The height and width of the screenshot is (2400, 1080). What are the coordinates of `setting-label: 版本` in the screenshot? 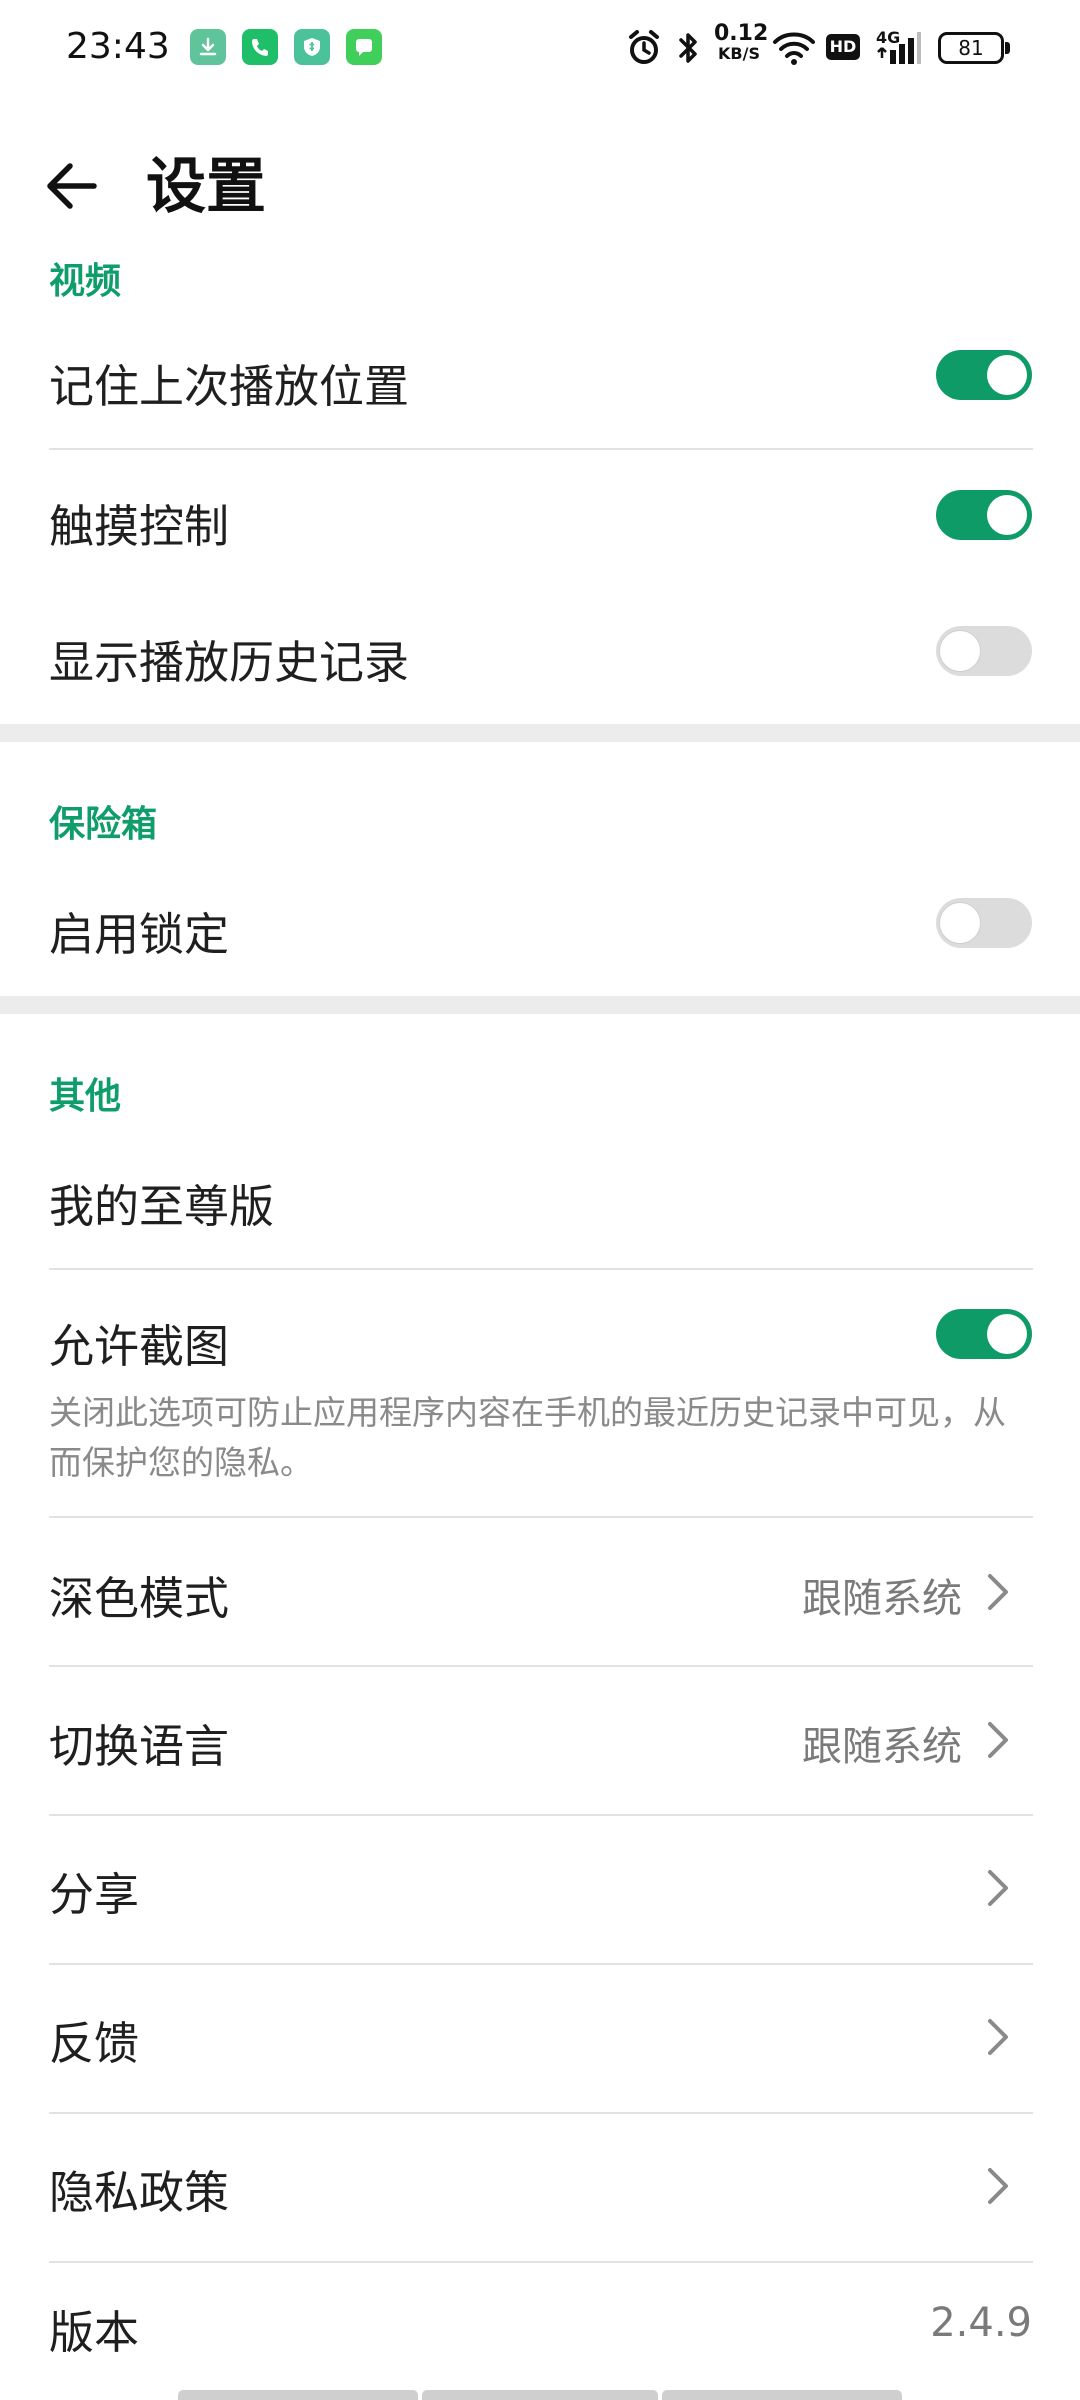 It's located at (94, 2332).